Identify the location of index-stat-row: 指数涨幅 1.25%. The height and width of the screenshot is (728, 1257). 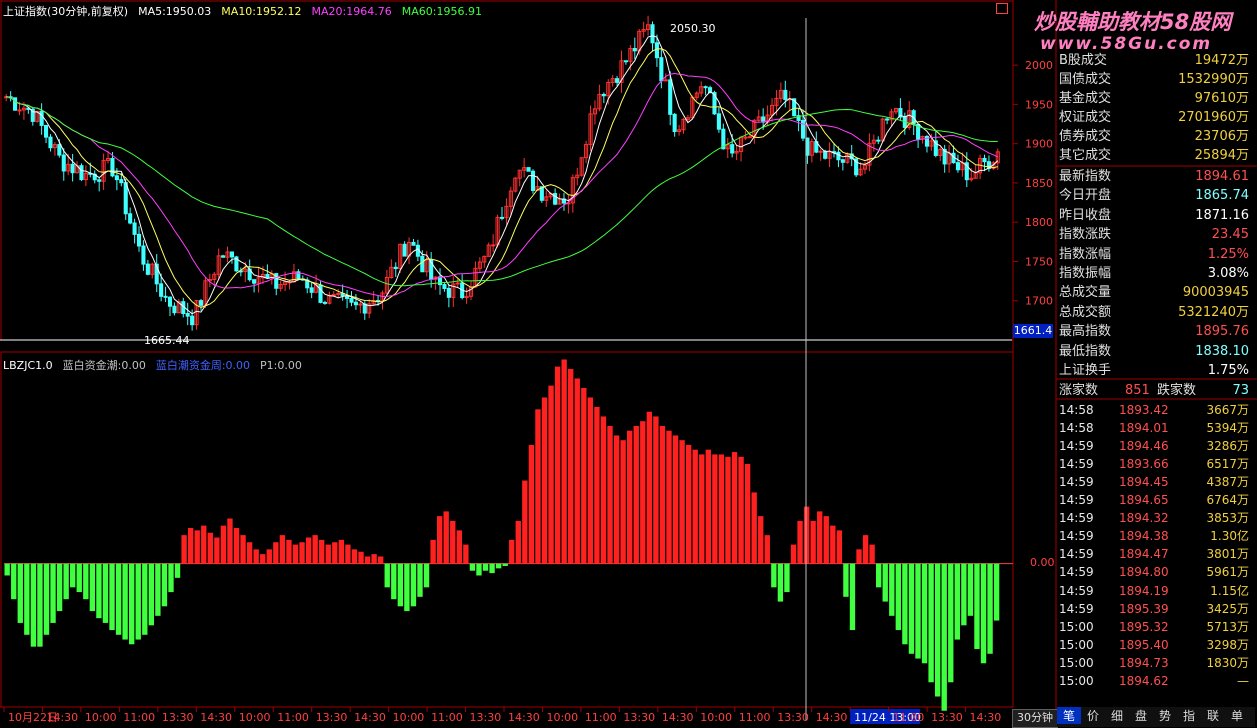
(1156, 254).